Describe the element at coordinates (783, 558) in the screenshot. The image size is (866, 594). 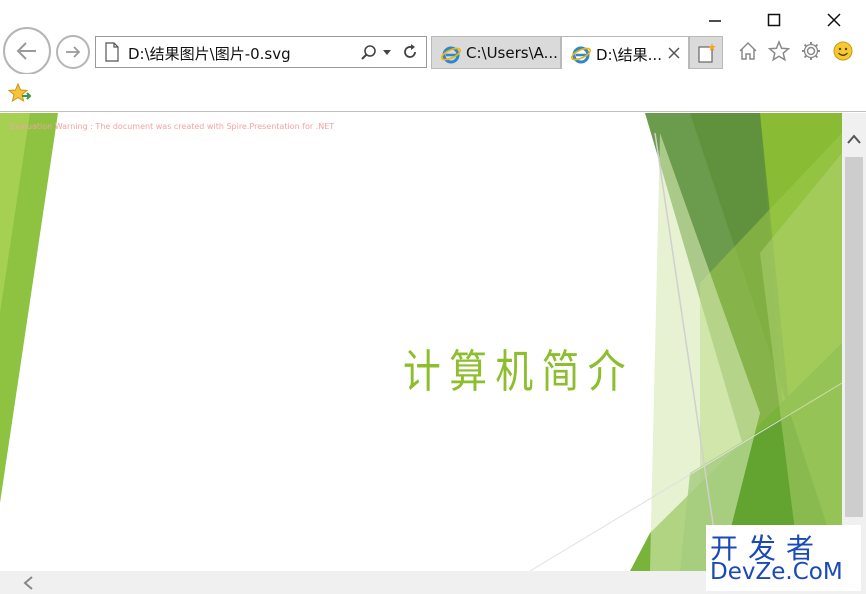
I see `site-watermark: 开发者 DevZe.CoM` at that location.